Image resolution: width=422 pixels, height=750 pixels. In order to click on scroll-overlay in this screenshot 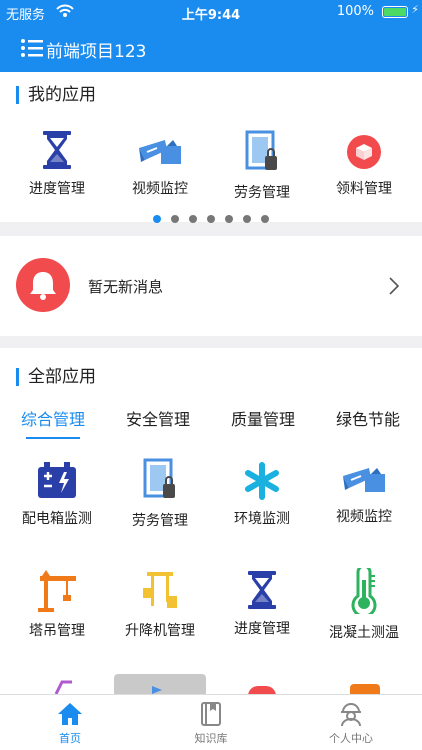, I will do `click(160, 684)`.